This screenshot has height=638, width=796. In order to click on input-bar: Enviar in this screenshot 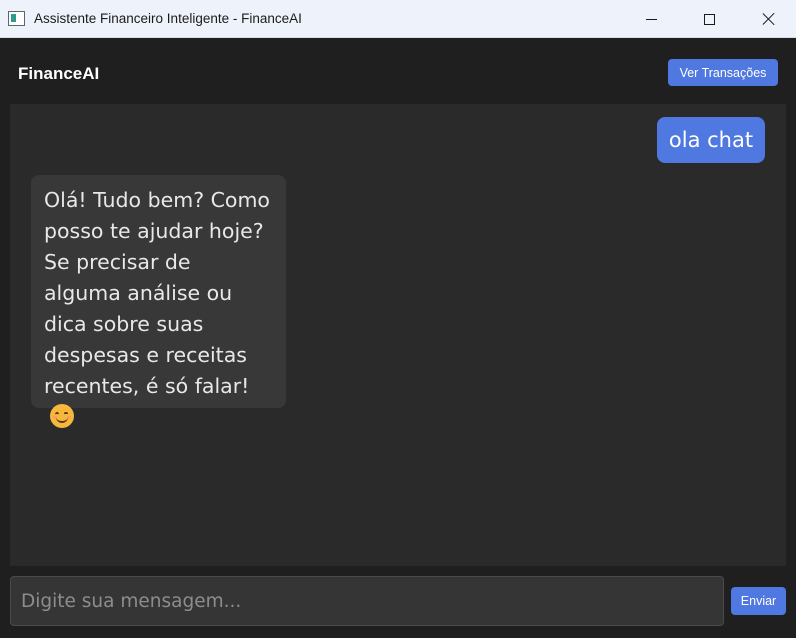, I will do `click(398, 602)`.